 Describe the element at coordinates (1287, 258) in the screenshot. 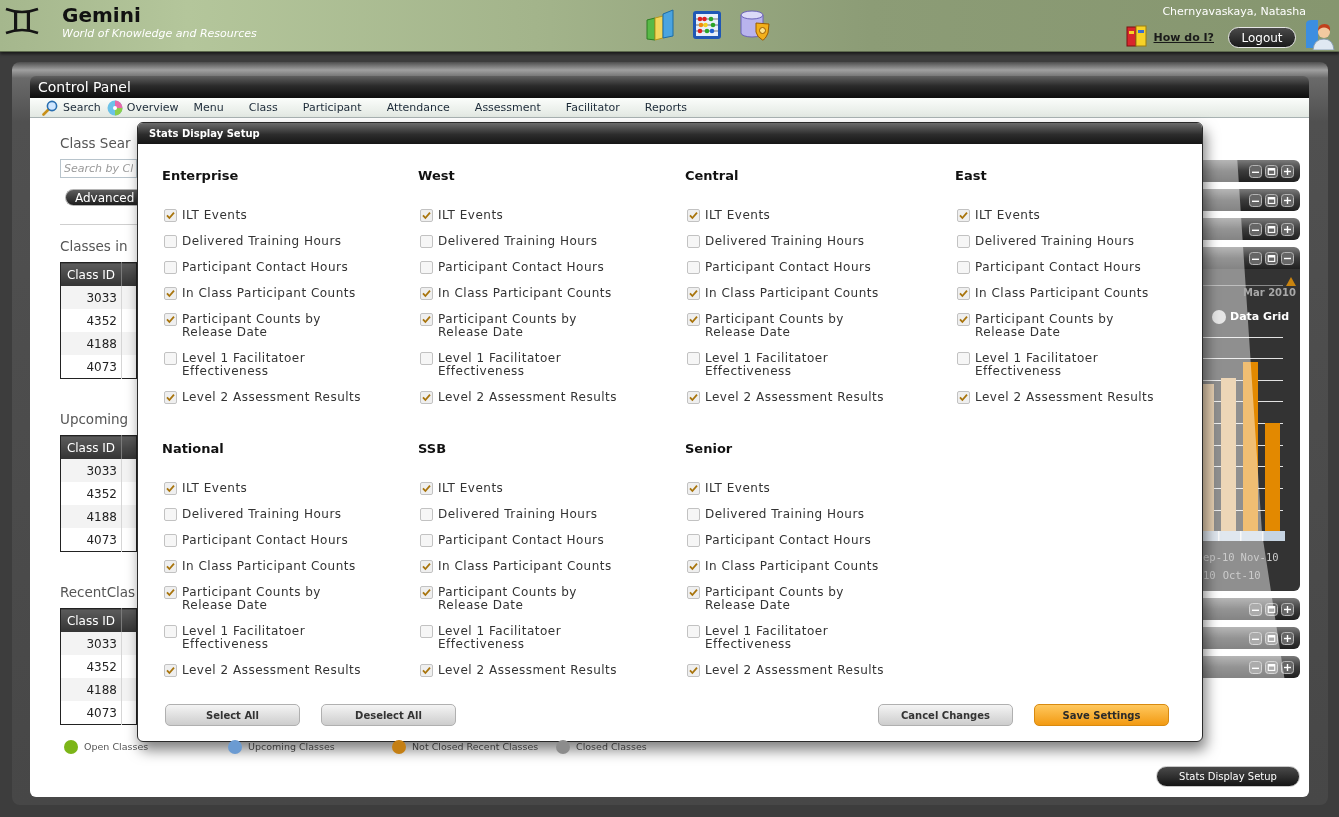

I see `collapse-icon` at that location.